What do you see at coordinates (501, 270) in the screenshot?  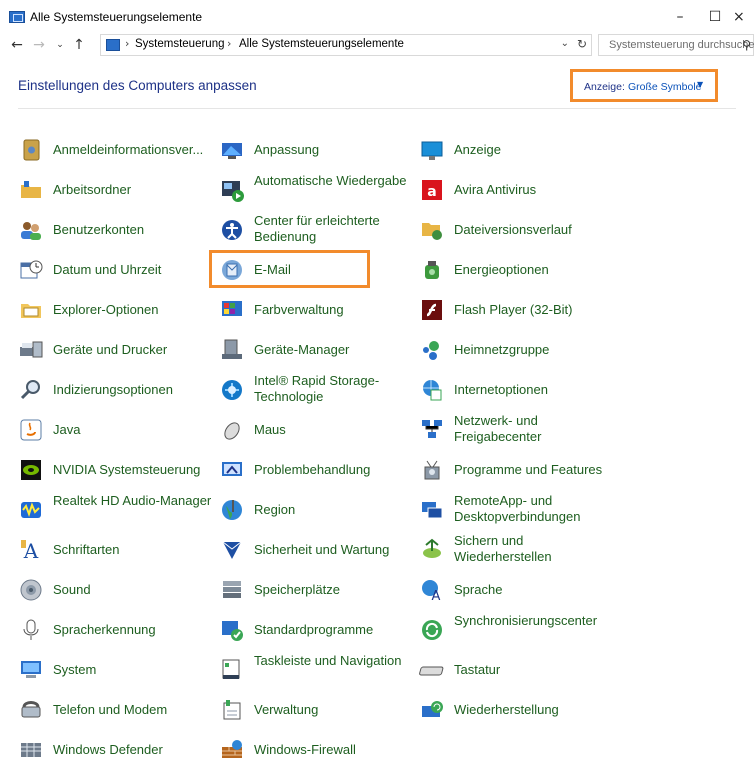 I see `item-label: Energieoptionen` at bounding box center [501, 270].